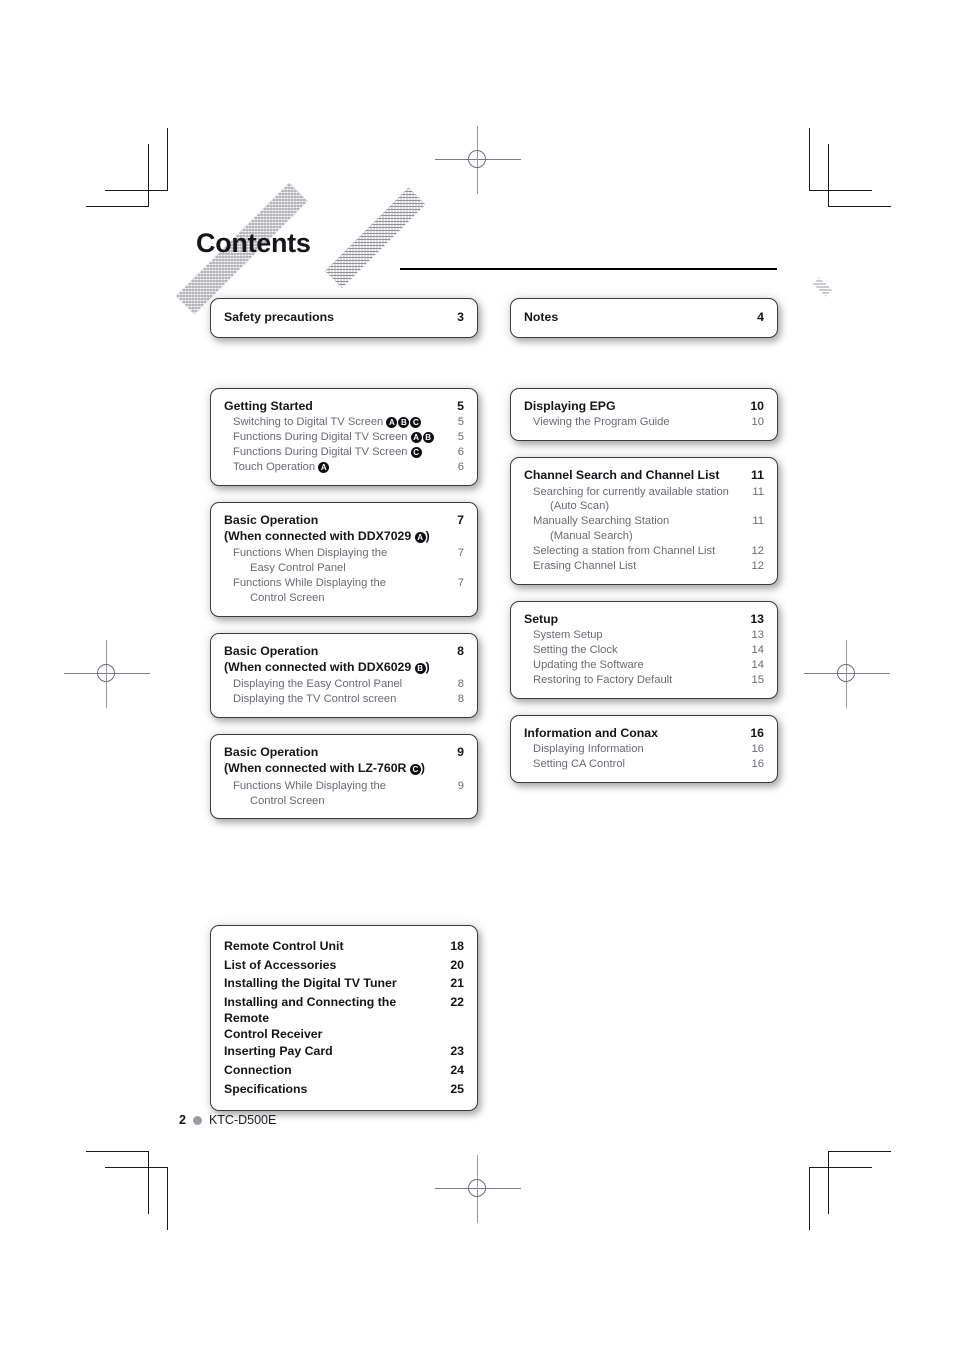 This screenshot has width=954, height=1350. Describe the element at coordinates (457, 1051) in the screenshot. I see `toc-page: 23` at that location.